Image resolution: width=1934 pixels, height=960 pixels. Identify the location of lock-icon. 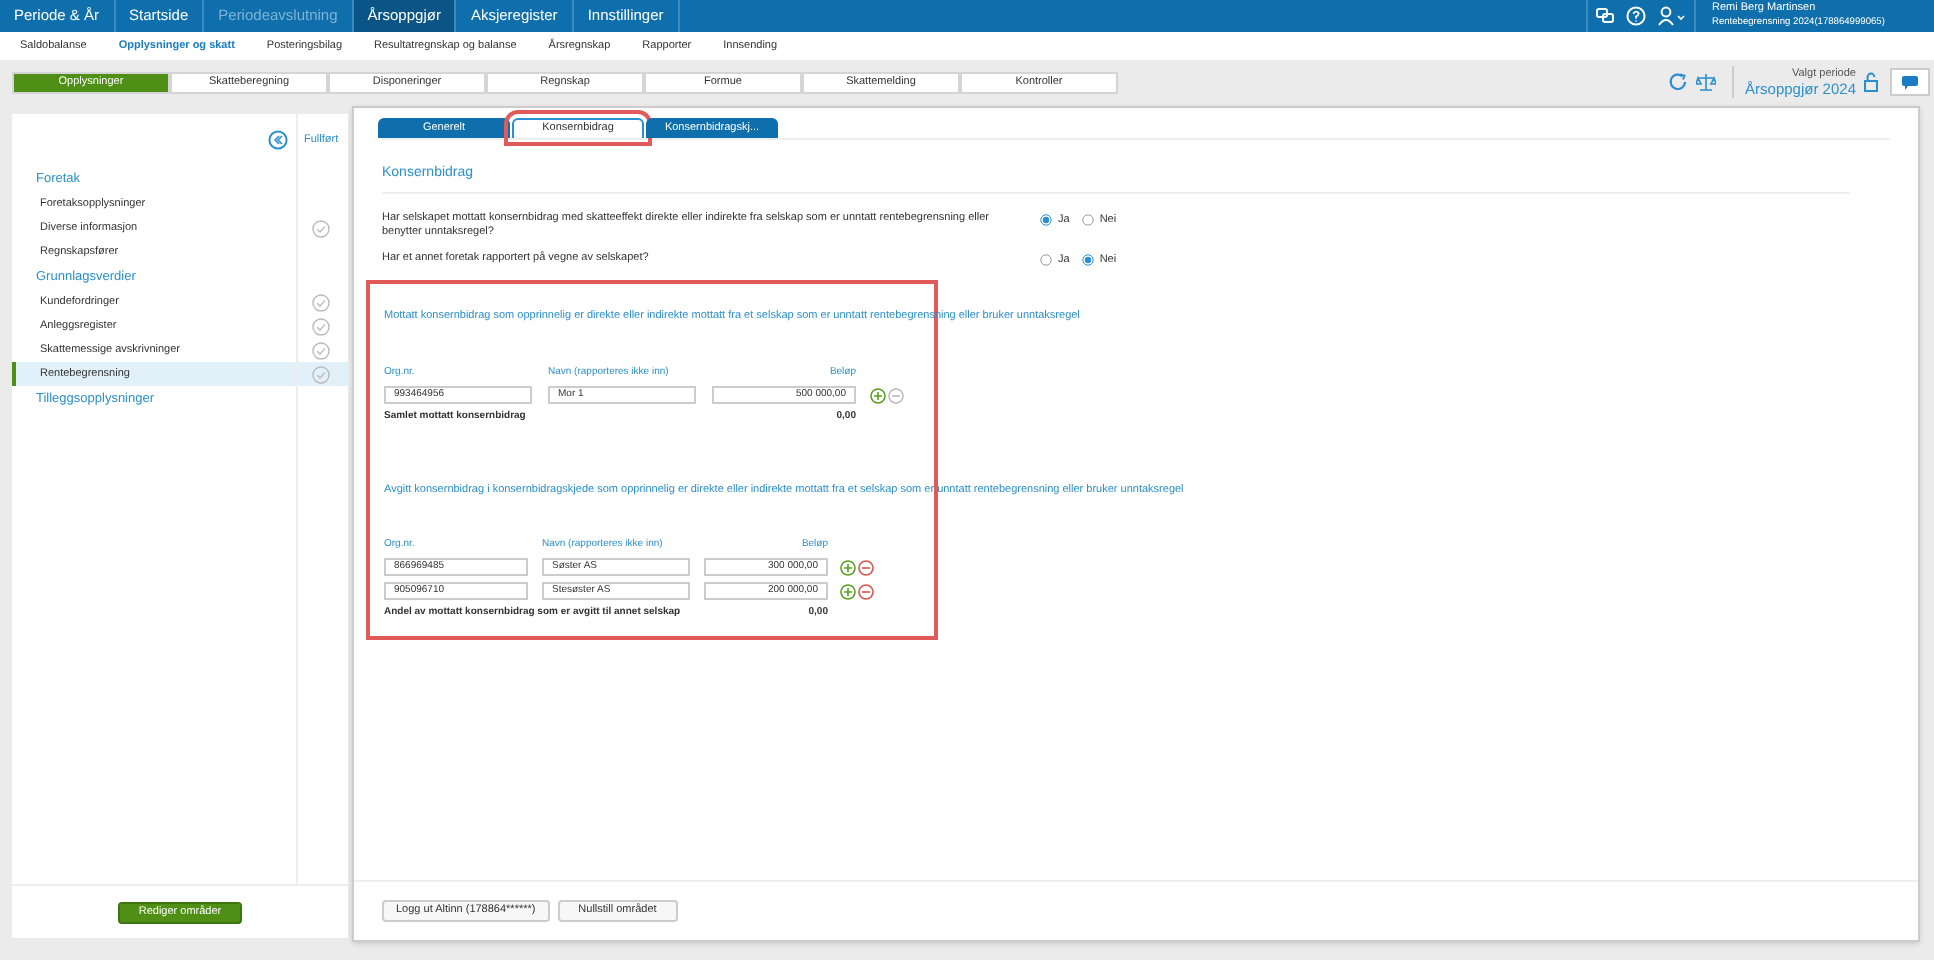
(1871, 82).